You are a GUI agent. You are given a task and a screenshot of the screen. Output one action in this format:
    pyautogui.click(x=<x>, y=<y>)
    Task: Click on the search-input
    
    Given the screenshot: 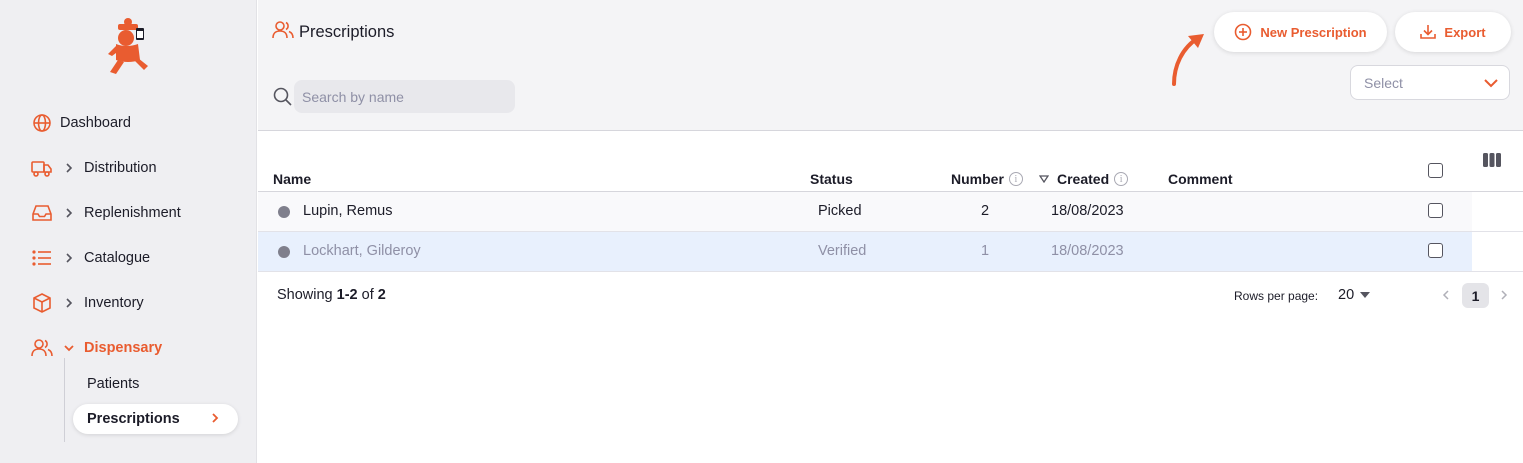 What is the action you would take?
    pyautogui.click(x=404, y=96)
    